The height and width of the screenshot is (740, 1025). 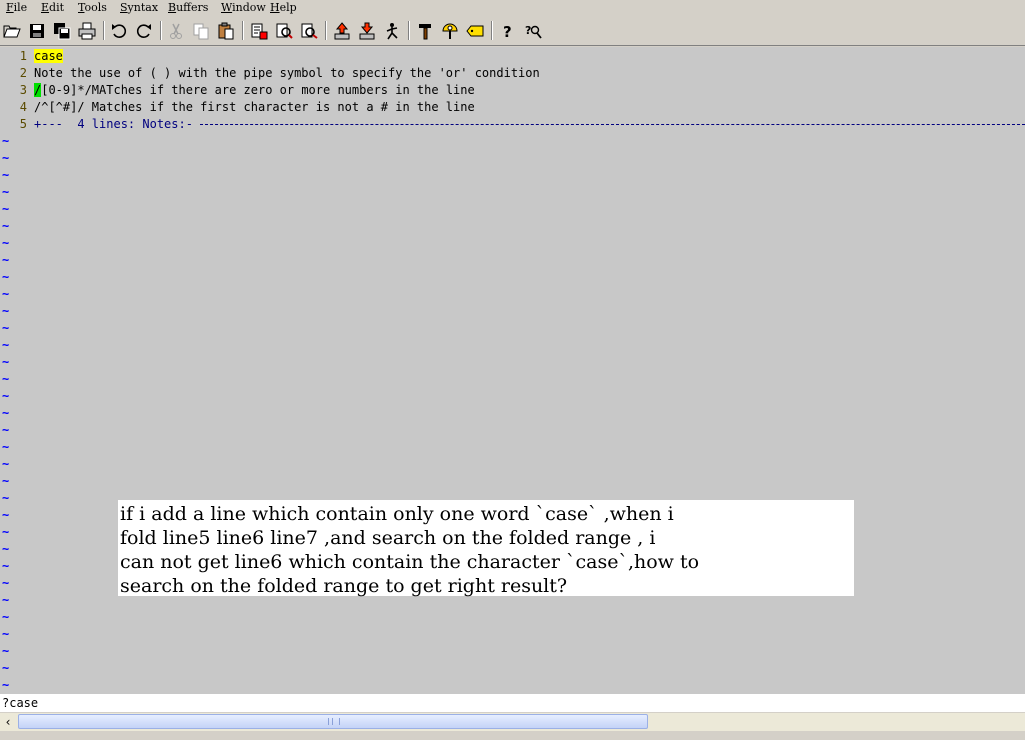 I want to click on line-number: 1, so click(x=23, y=56).